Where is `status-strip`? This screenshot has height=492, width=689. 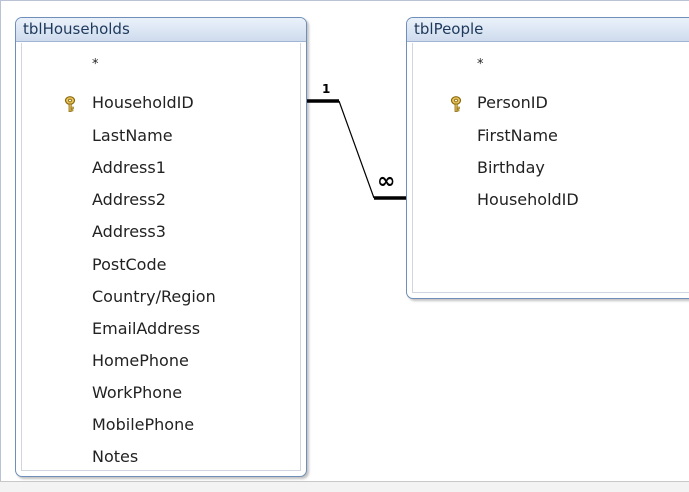 status-strip is located at coordinates (344, 486).